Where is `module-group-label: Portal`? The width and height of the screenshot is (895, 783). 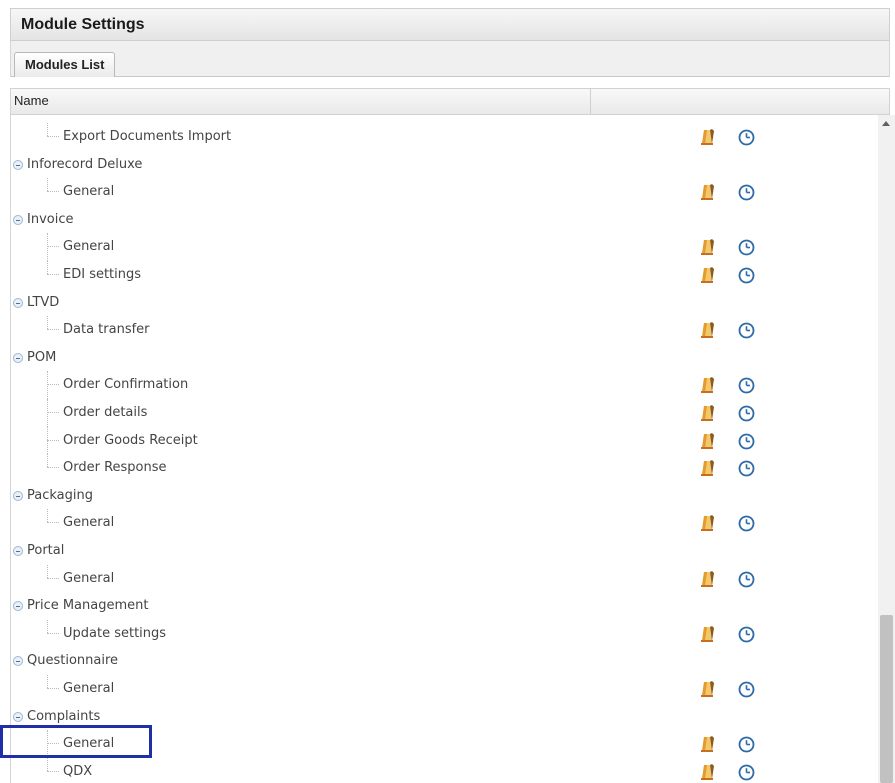 module-group-label: Portal is located at coordinates (45, 550).